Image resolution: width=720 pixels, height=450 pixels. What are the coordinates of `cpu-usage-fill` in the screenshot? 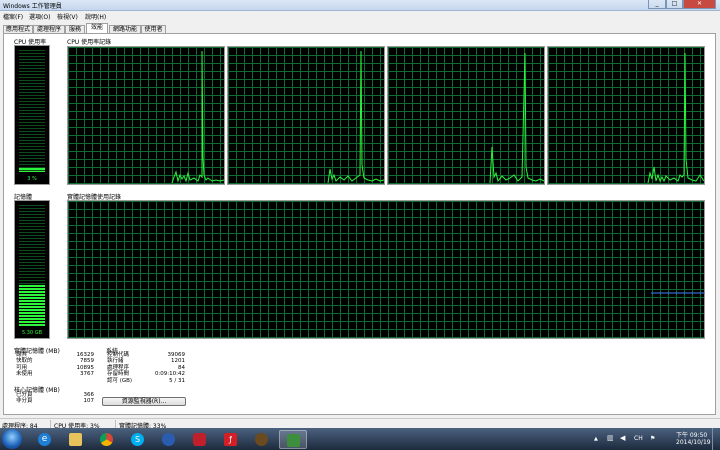 It's located at (32, 170).